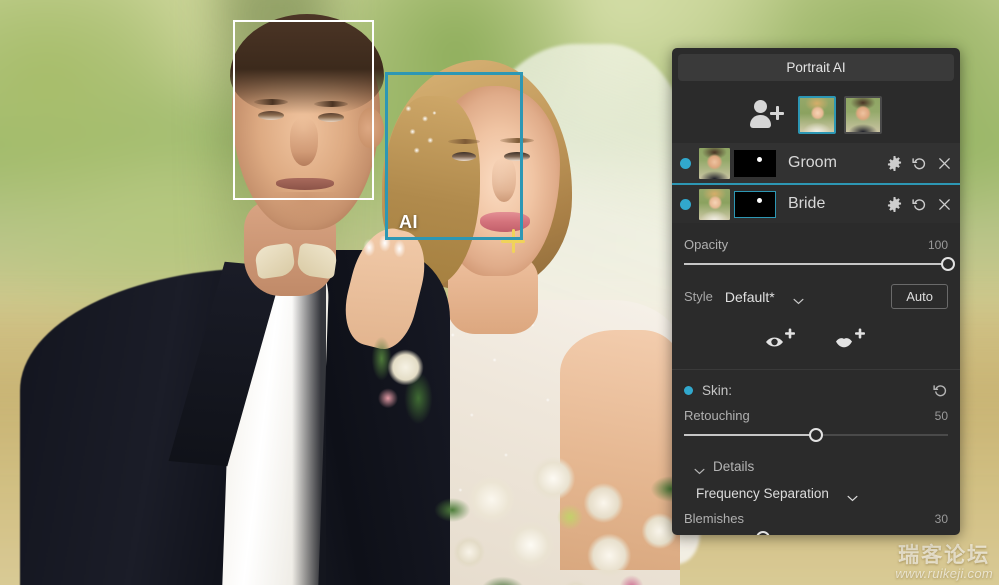  What do you see at coordinates (570, 512) in the screenshot?
I see `bridal-bouquet` at bounding box center [570, 512].